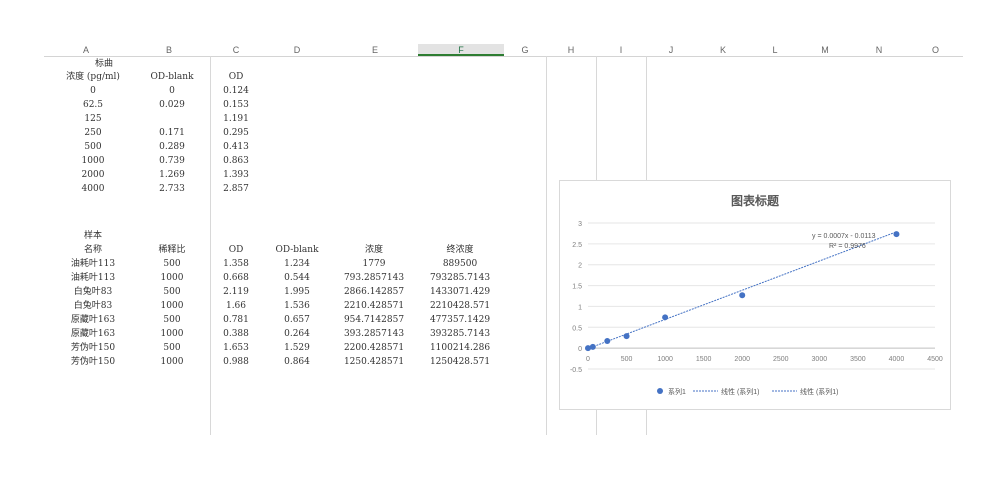  Describe the element at coordinates (93, 77) in the screenshot. I see `std-header-cell: 浓度 (pg/ml)` at that location.